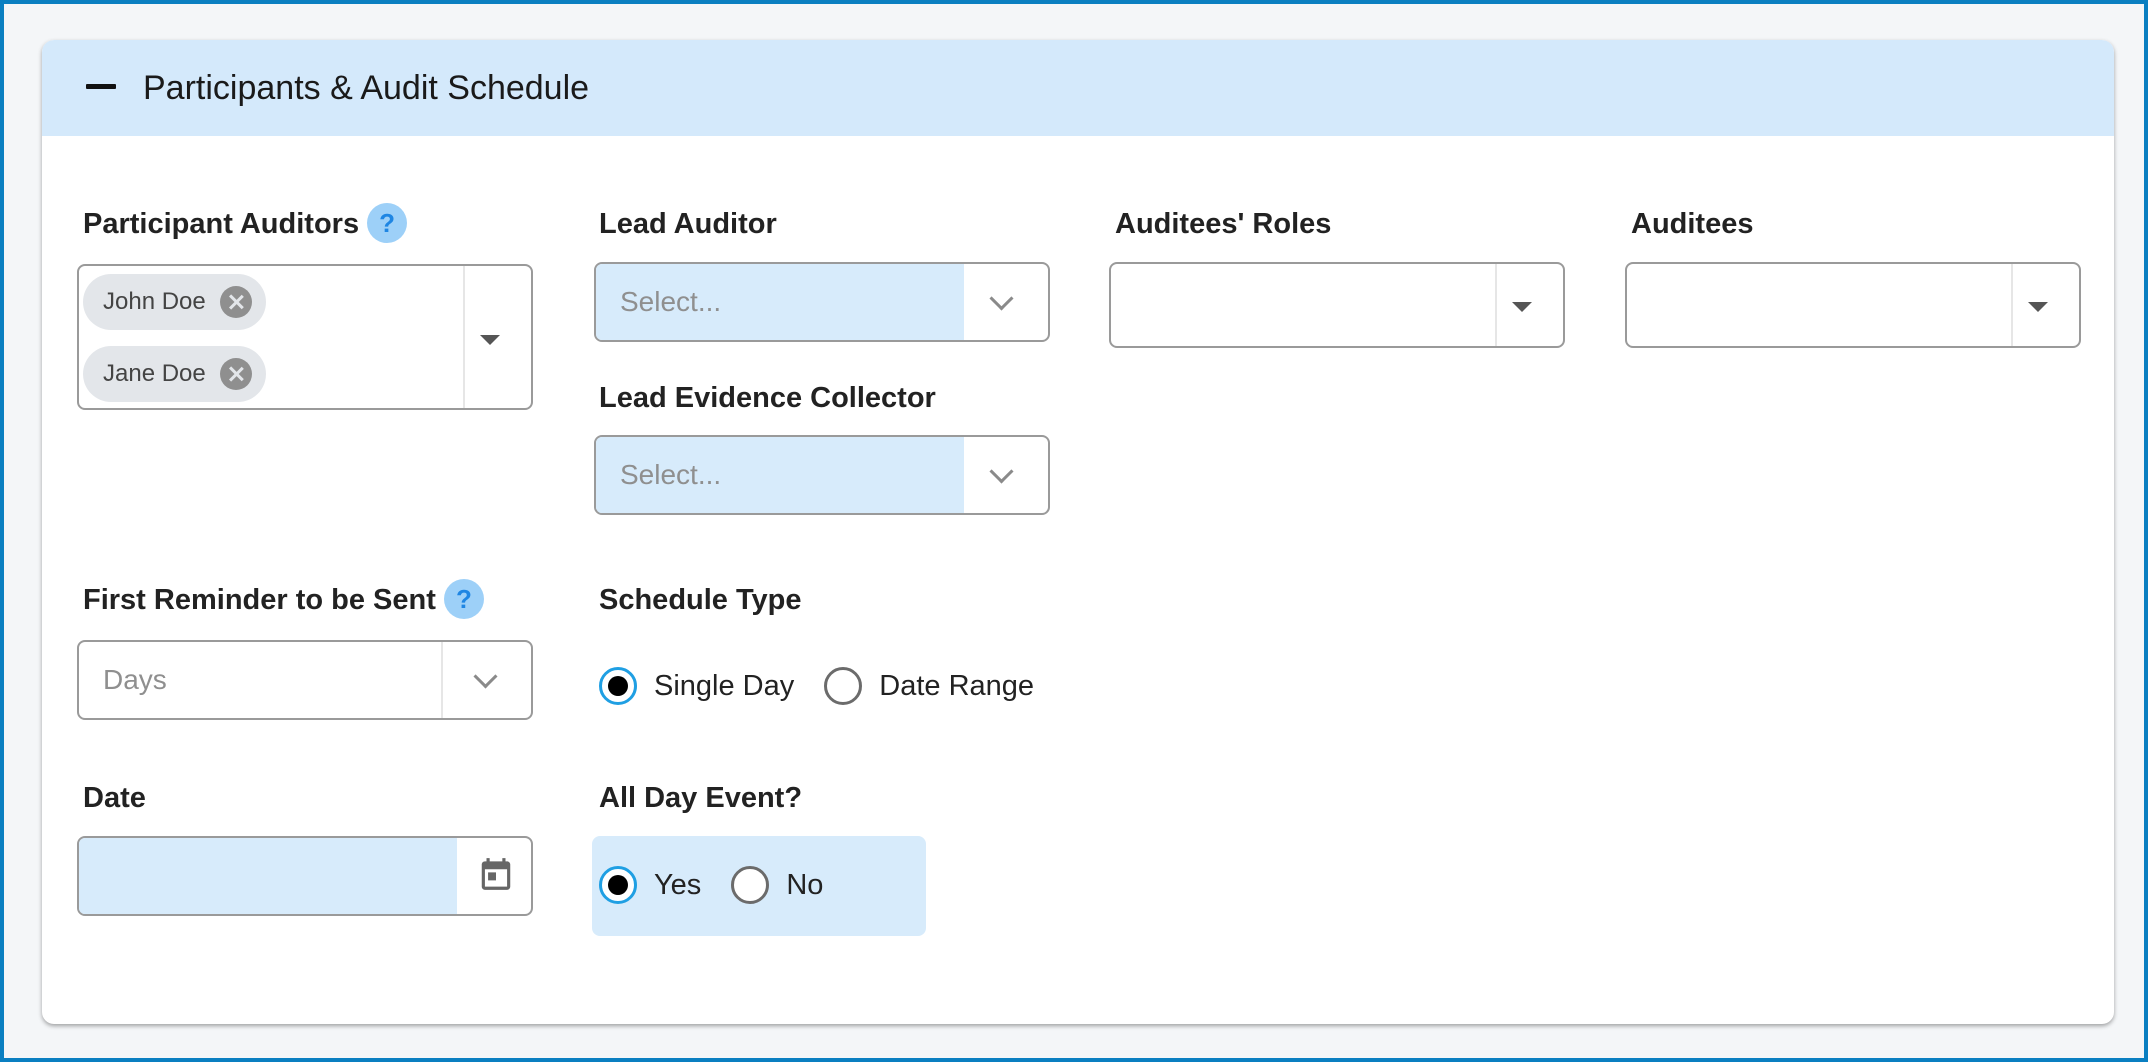 This screenshot has width=2148, height=1062. I want to click on first-reminder-placeholder: Days, so click(135, 679).